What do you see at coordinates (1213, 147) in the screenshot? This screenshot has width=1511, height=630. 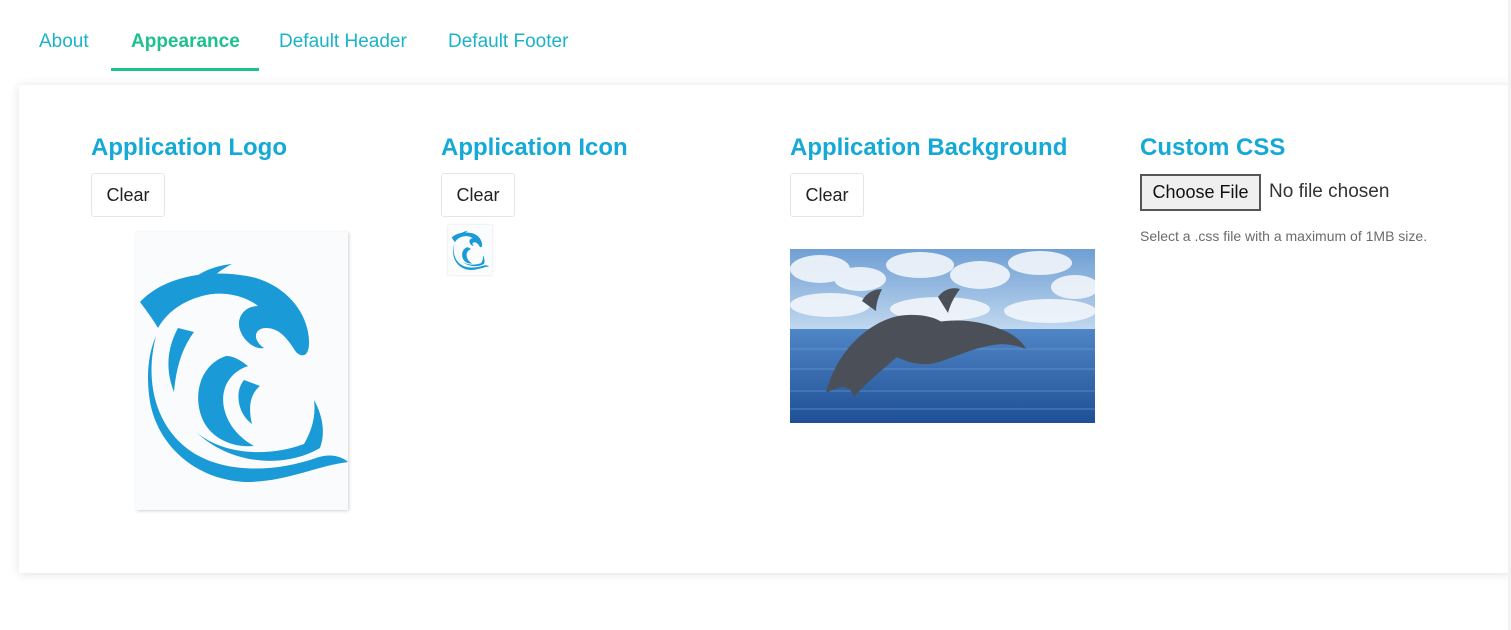 I see `css-section-title: Custom CSS` at bounding box center [1213, 147].